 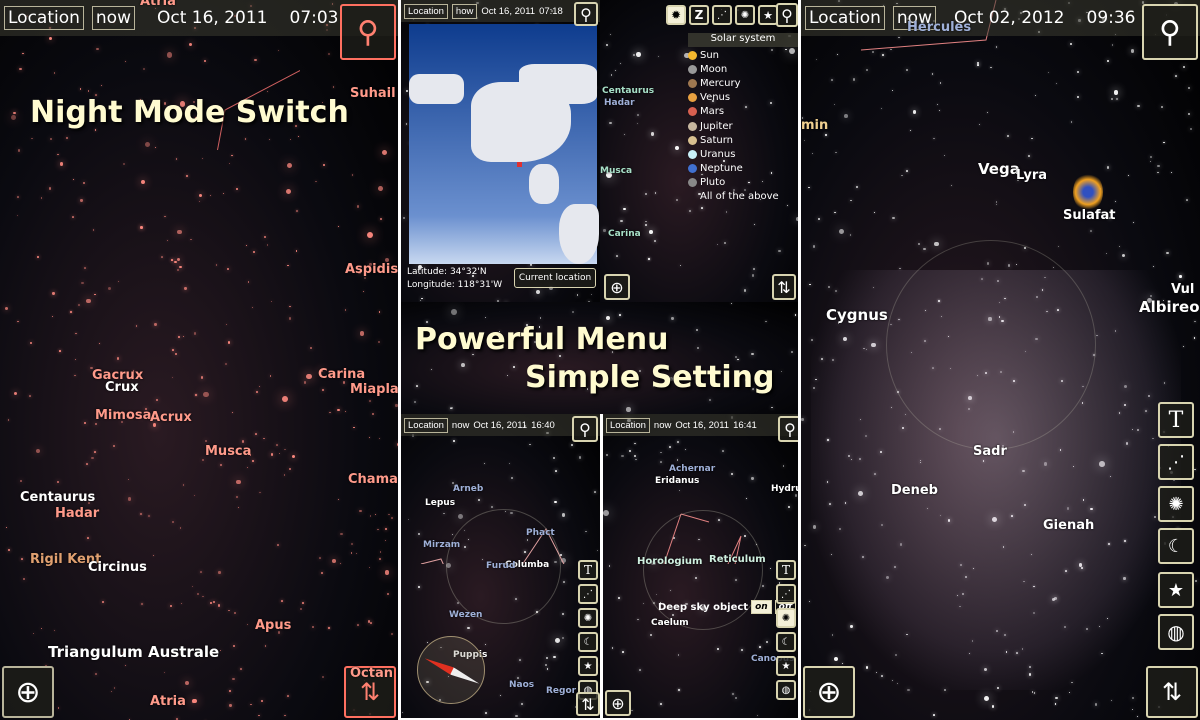 I want to click on menu-item: Pluto, so click(x=743, y=183).